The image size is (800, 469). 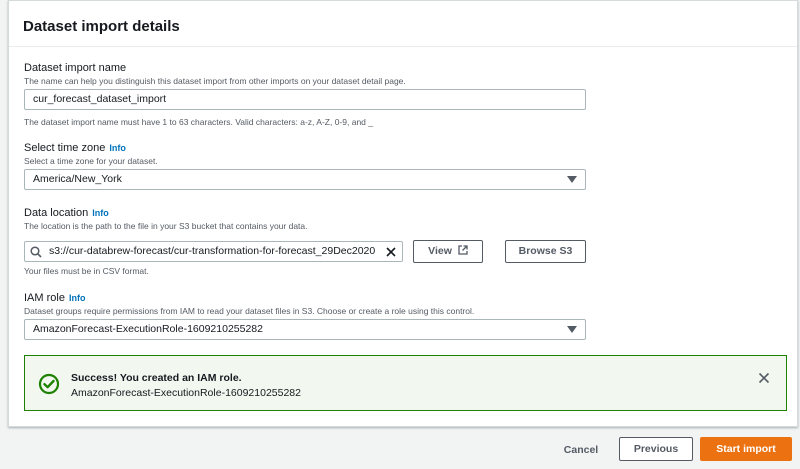 I want to click on import-name-label: Dataset import name, so click(x=75, y=68).